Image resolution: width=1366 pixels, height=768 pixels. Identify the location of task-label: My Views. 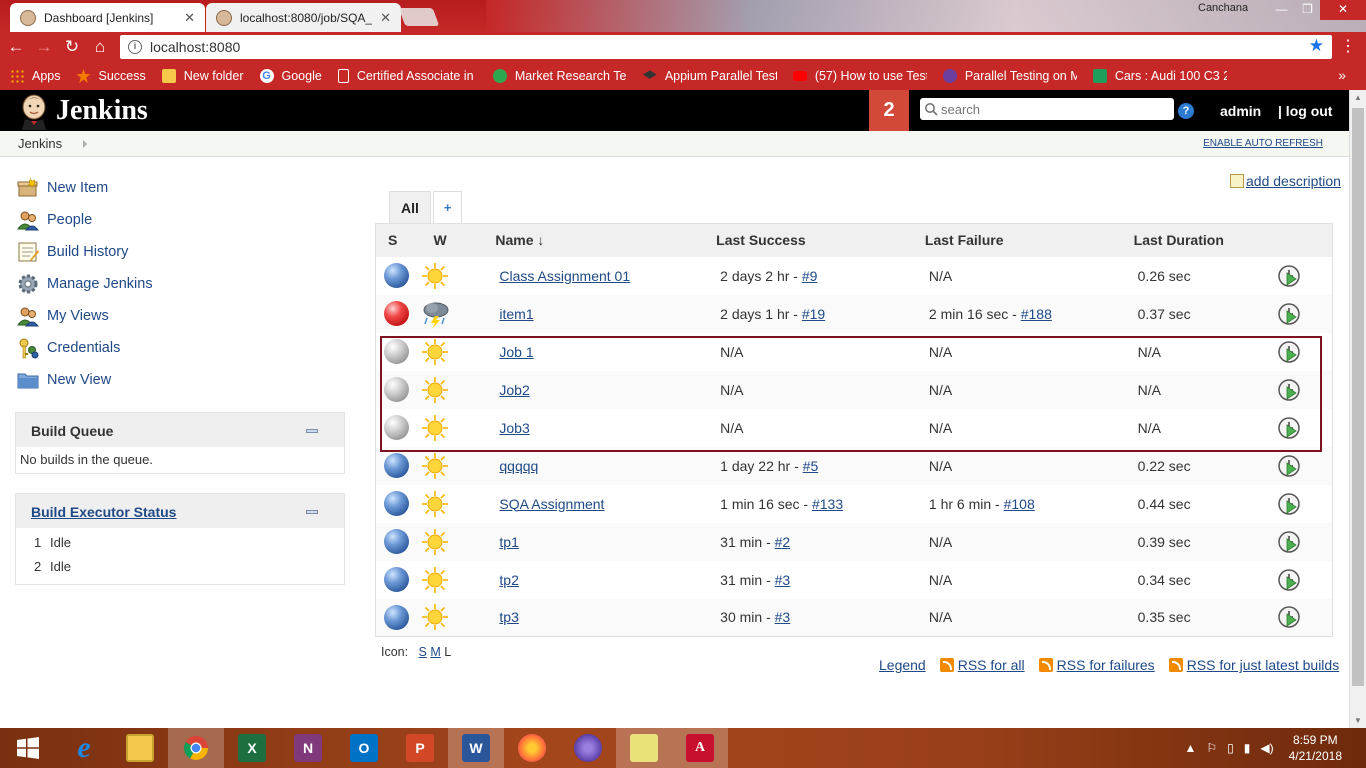
(78, 316).